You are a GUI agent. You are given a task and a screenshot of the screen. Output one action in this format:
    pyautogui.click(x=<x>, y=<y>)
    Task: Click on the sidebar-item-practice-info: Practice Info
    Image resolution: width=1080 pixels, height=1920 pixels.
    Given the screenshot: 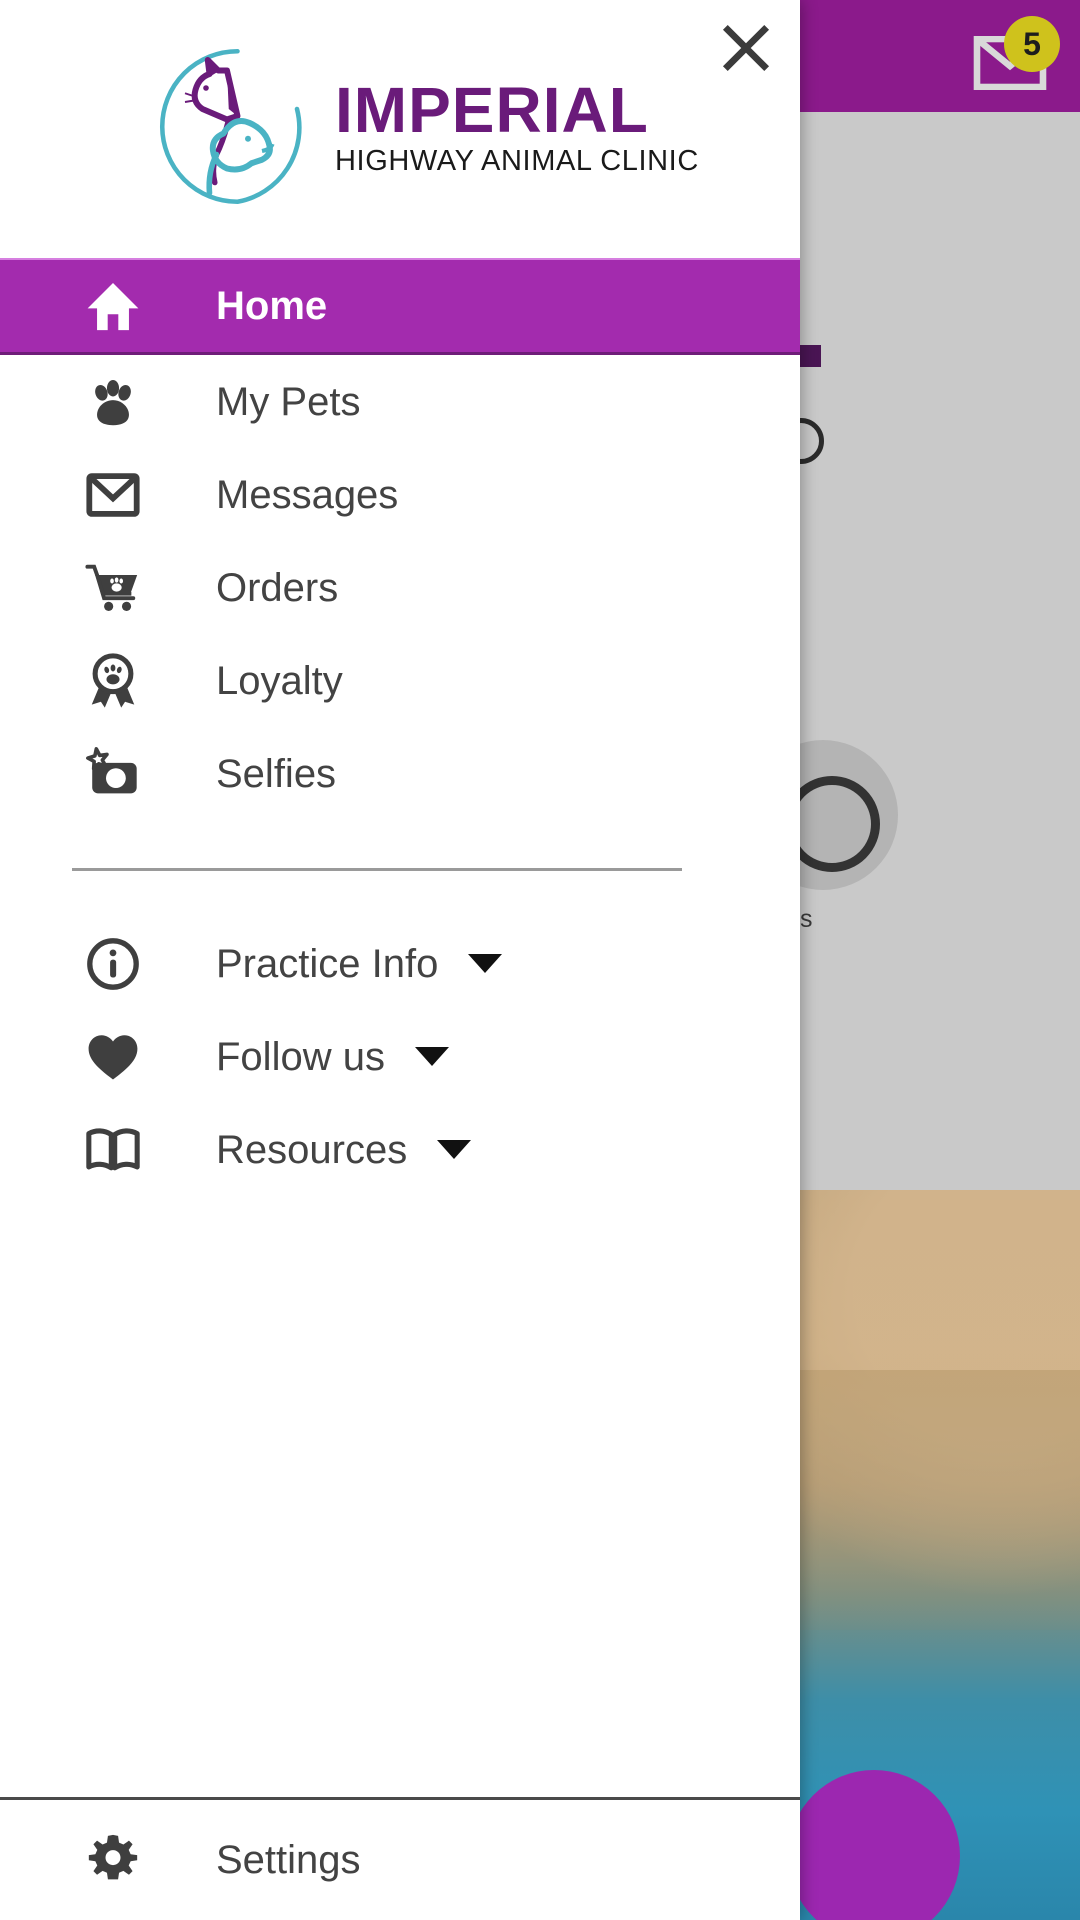 What is the action you would take?
    pyautogui.click(x=400, y=963)
    